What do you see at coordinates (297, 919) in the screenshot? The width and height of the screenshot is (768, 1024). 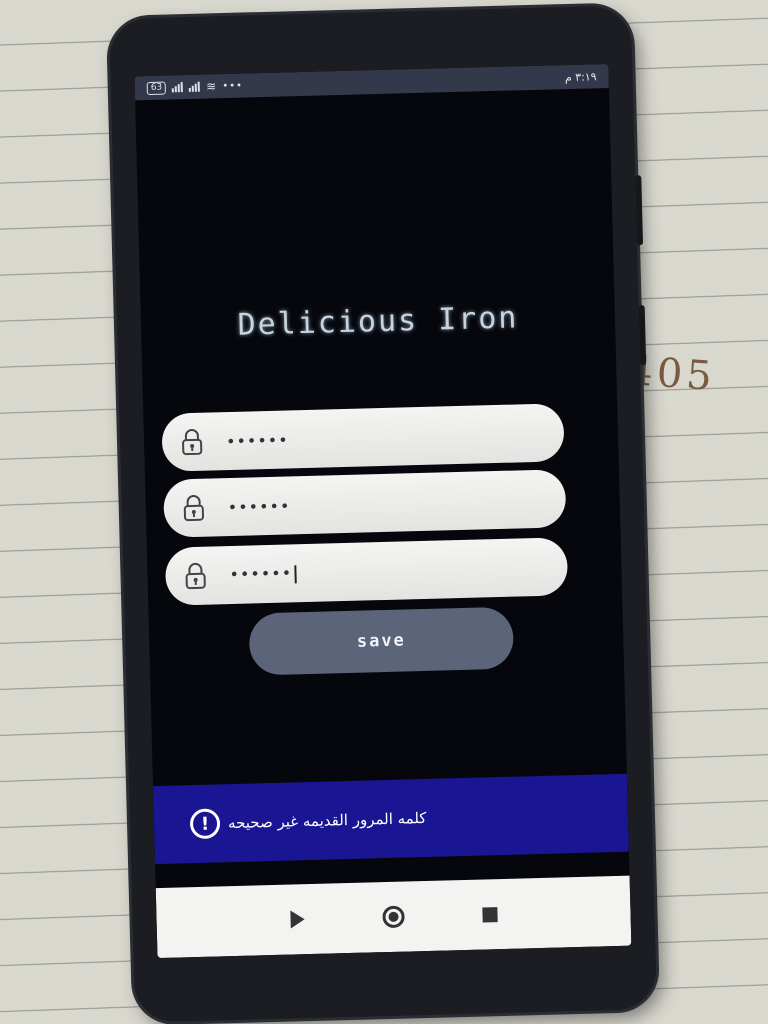 I see `back-icon` at bounding box center [297, 919].